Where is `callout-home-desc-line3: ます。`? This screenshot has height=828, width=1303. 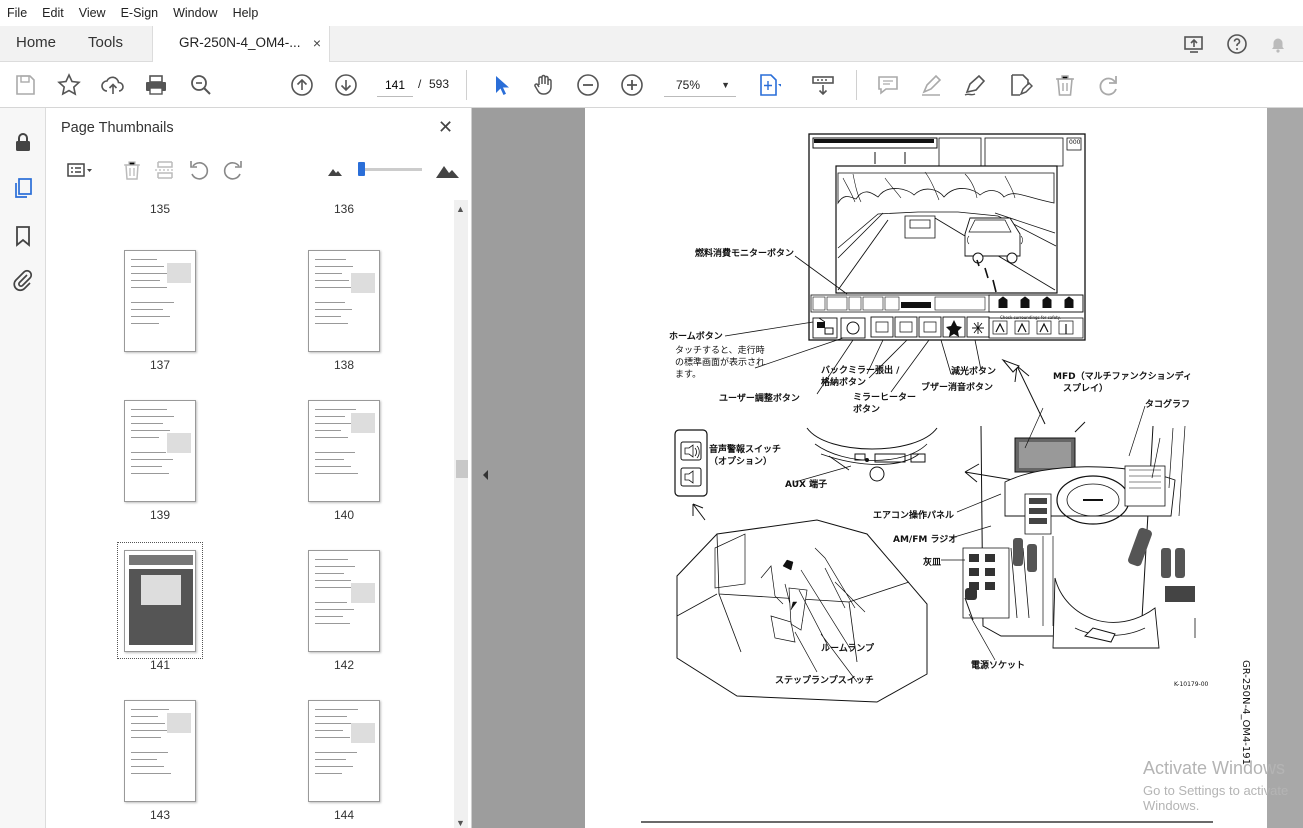
callout-home-desc-line3: ます。 is located at coordinates (688, 375).